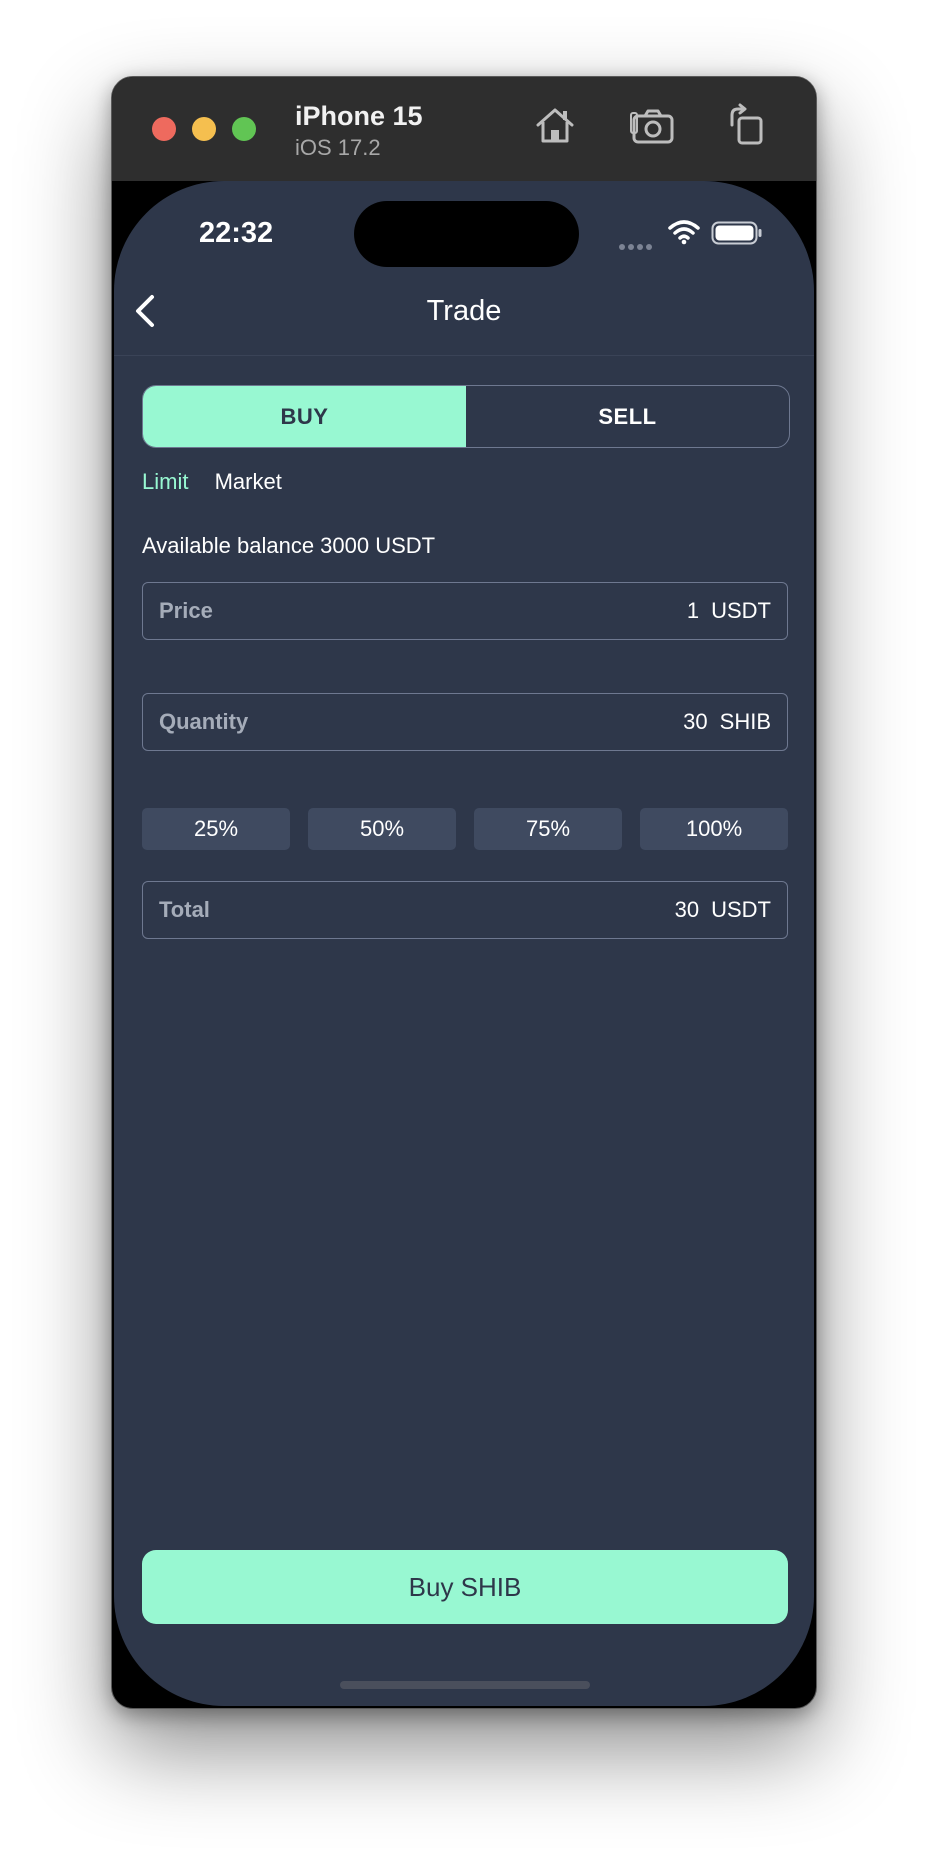  I want to click on home-indicator, so click(465, 1685).